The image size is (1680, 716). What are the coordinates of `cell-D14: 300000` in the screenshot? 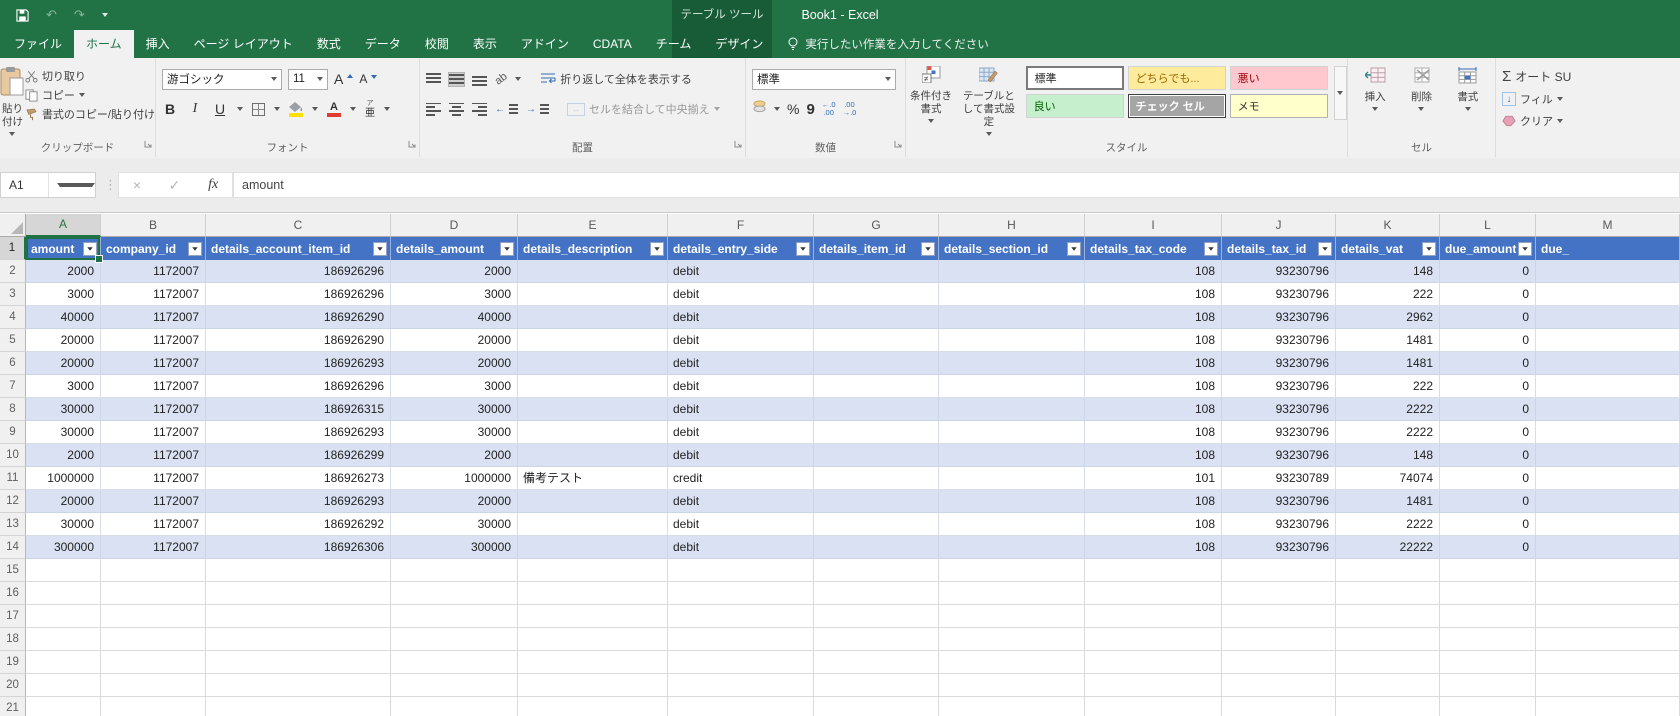 It's located at (454, 547).